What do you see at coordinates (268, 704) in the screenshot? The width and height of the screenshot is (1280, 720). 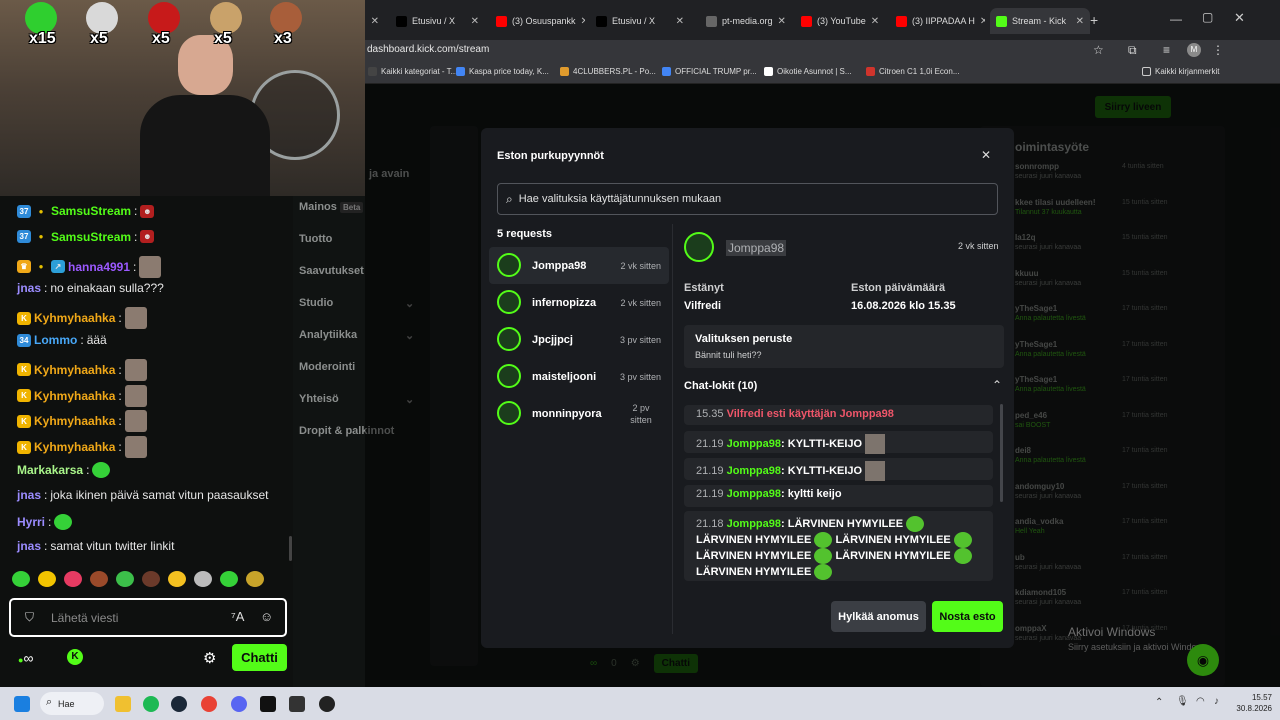 I see `x-app-icon` at bounding box center [268, 704].